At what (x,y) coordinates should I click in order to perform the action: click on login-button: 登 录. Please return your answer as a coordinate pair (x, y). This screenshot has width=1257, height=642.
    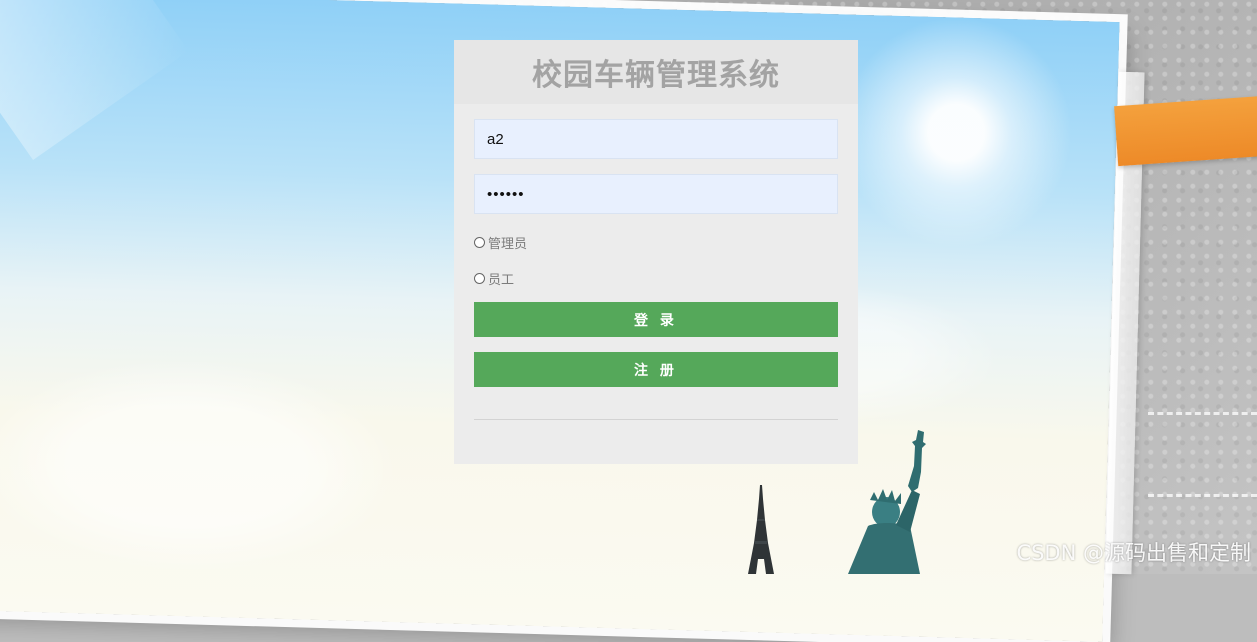
    Looking at the image, I should click on (656, 319).